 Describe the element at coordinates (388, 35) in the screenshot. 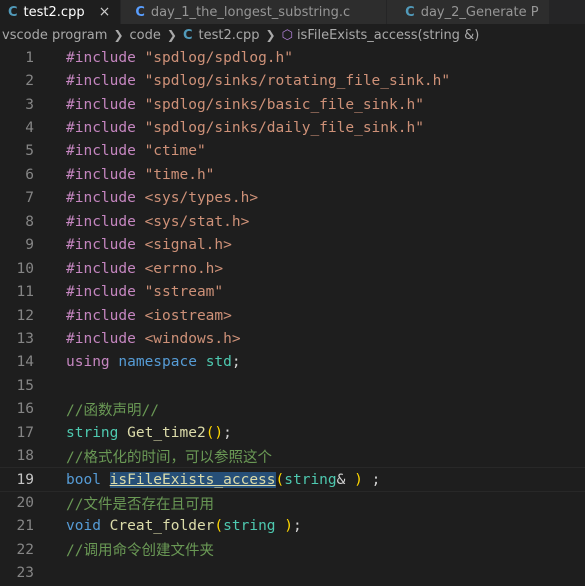

I see `breadcrumb-symbol: isFileExists_access(string &)` at that location.